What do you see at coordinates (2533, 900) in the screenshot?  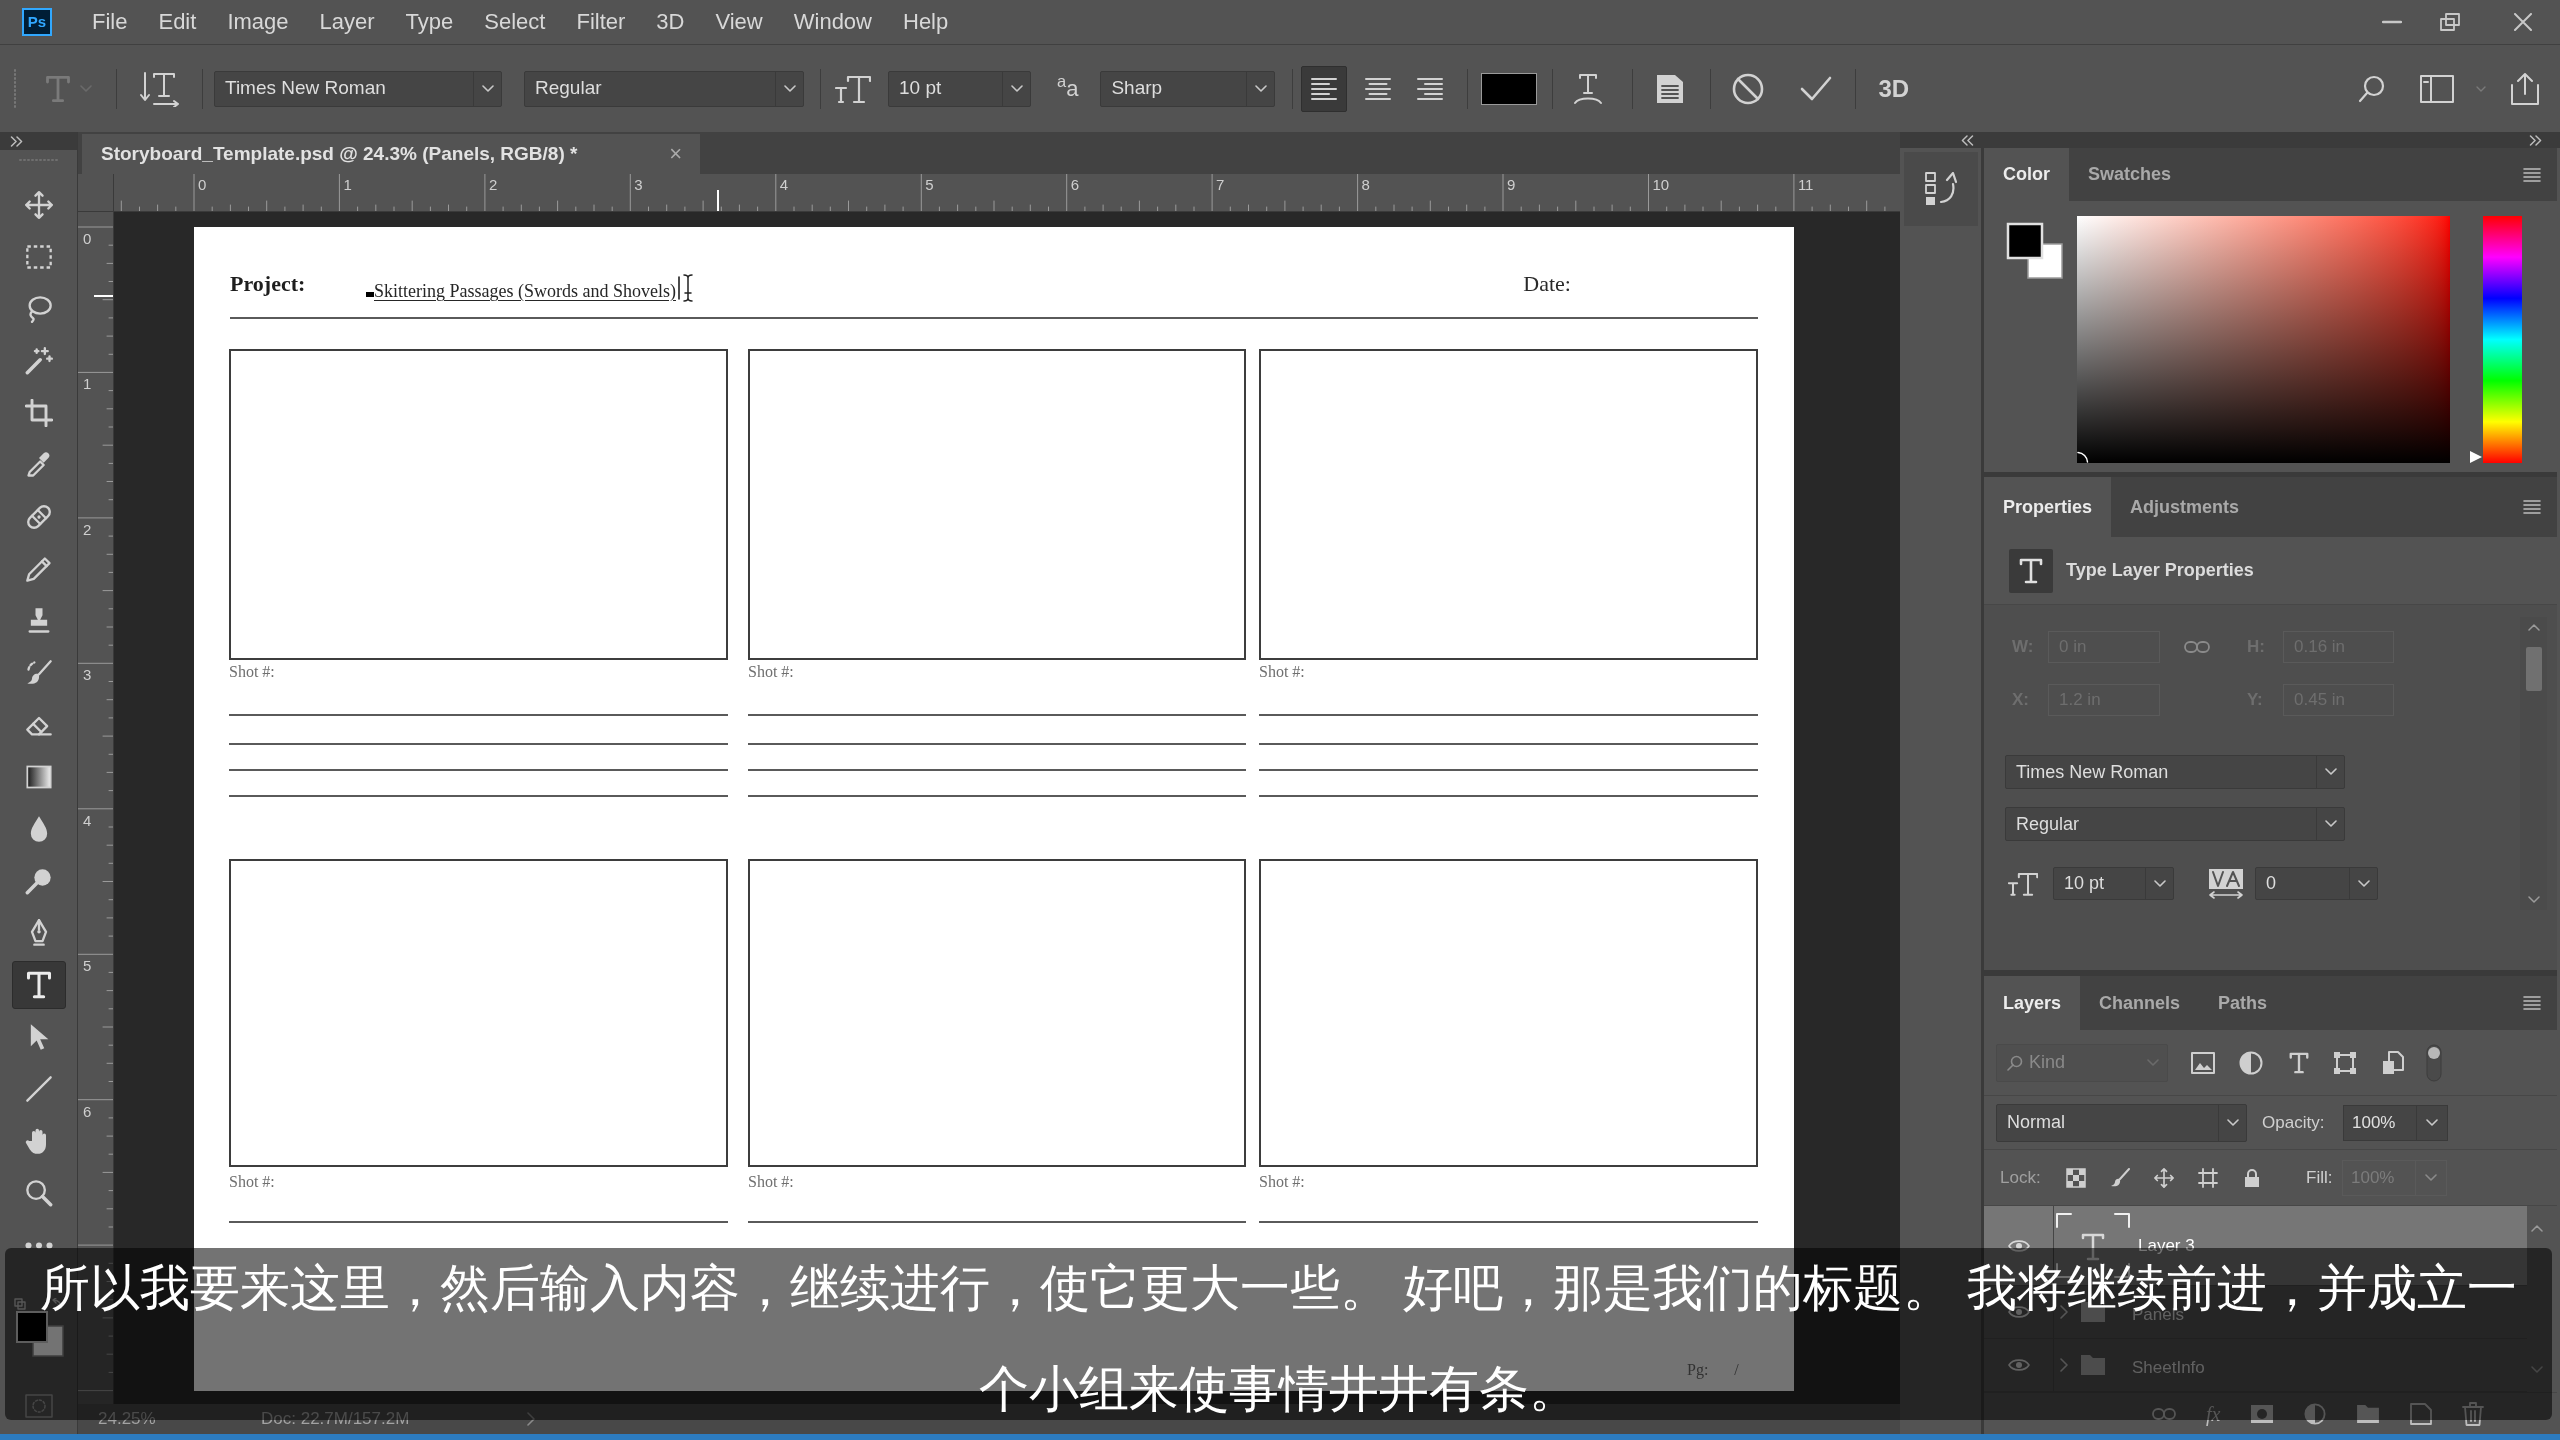 I see `scroll-down-icon` at bounding box center [2533, 900].